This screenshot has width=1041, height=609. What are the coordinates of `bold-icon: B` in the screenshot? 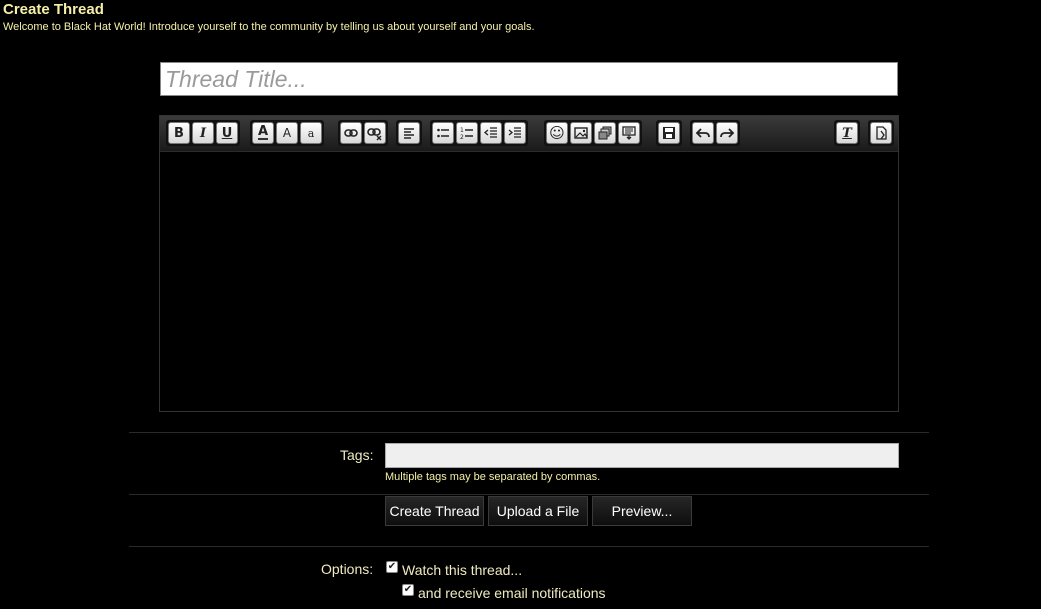 It's located at (179, 133).